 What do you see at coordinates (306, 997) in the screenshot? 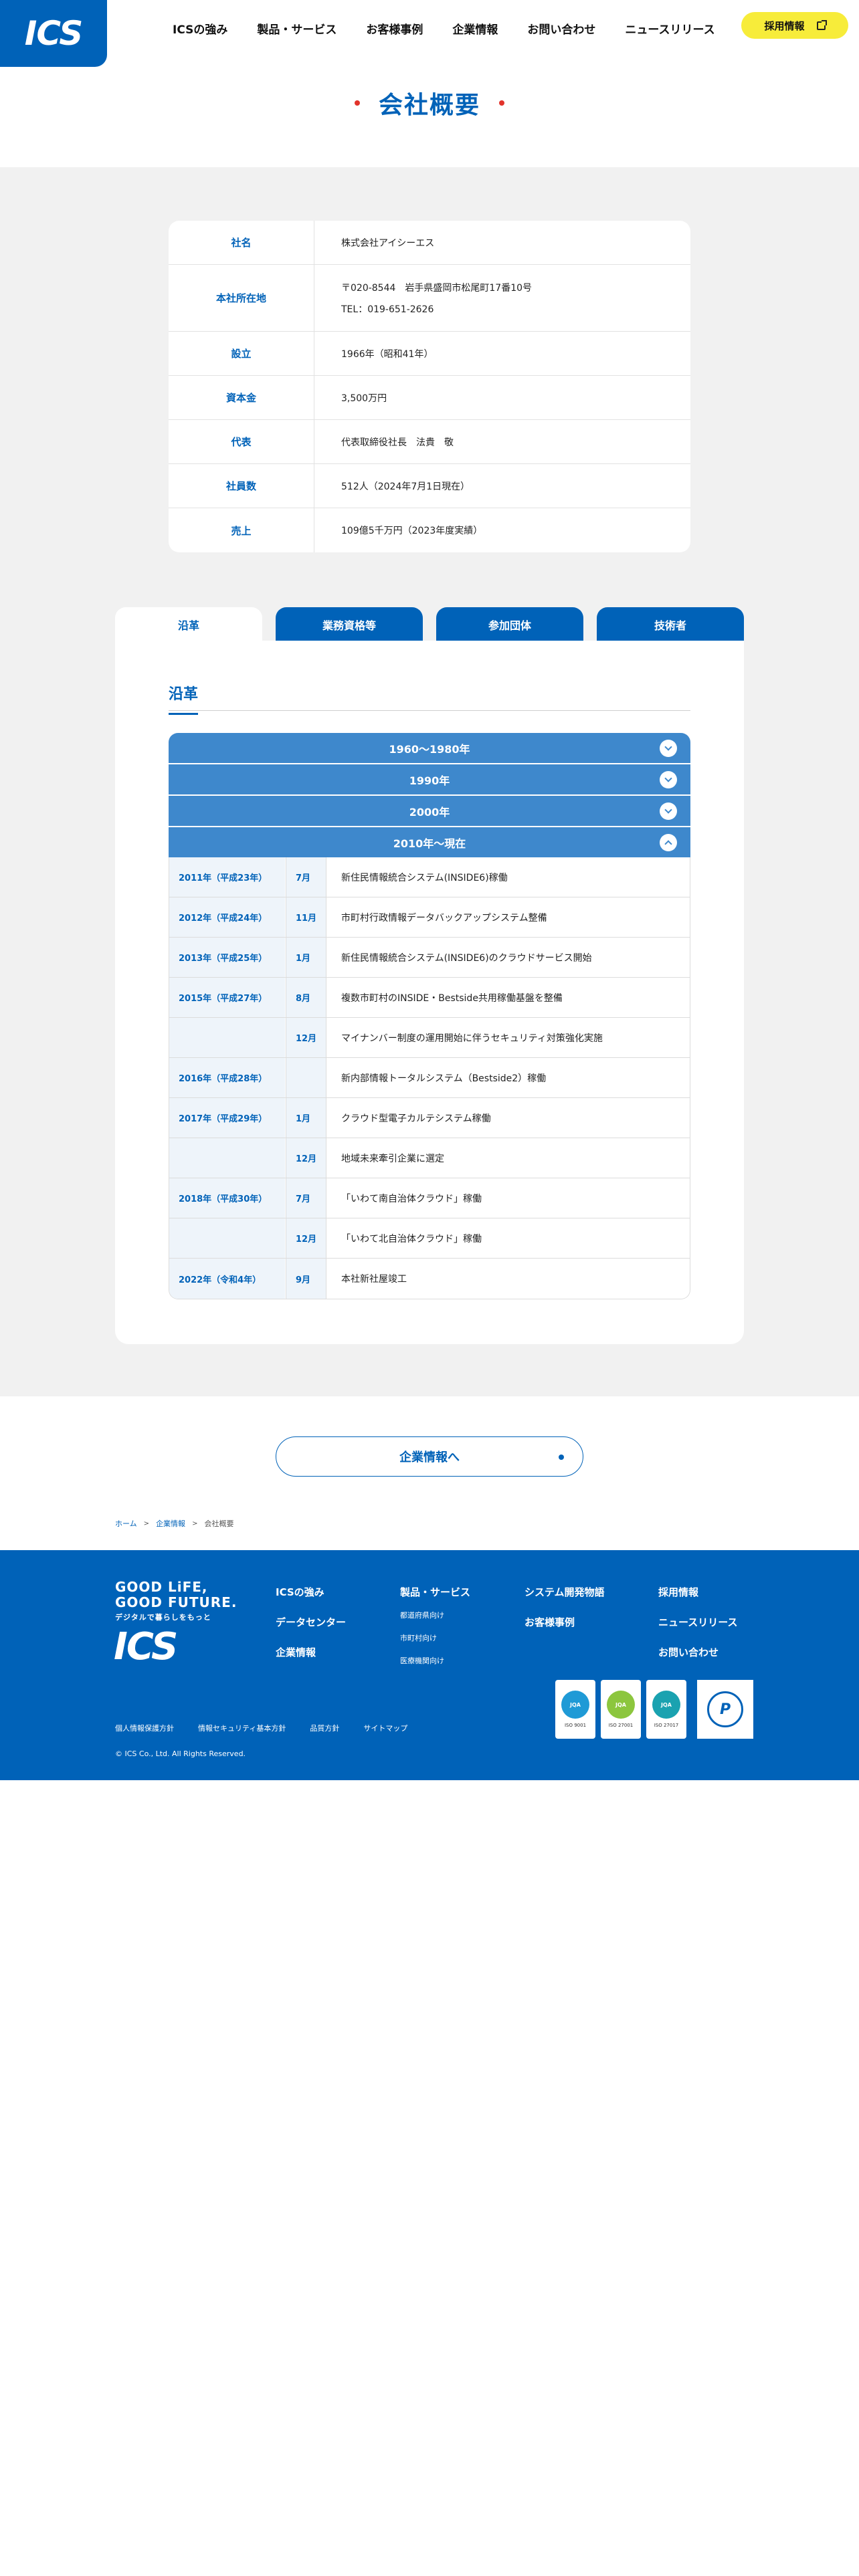
I see `history-month: 8月` at bounding box center [306, 997].